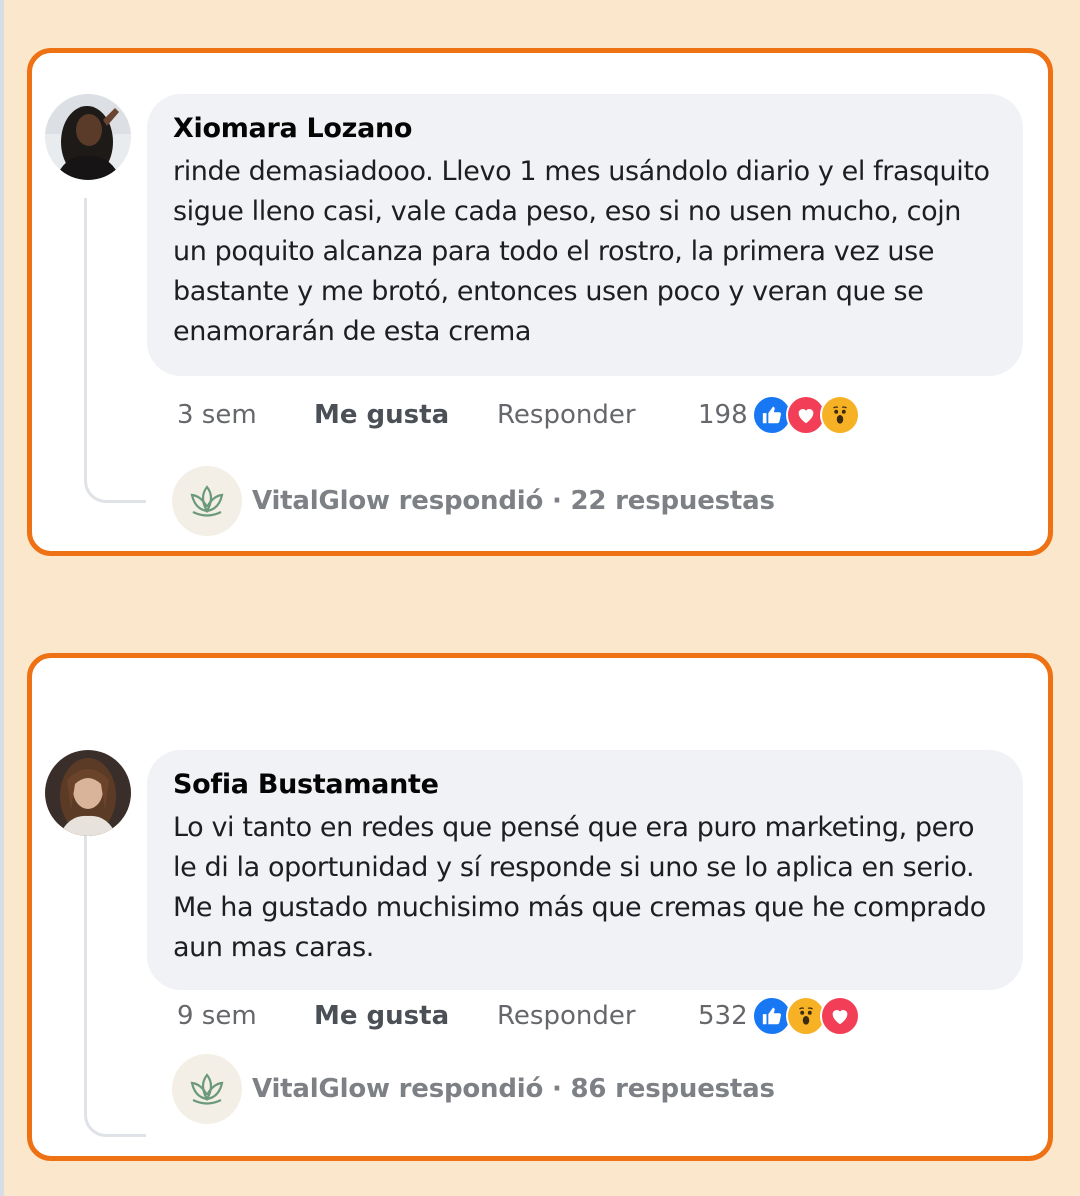 The width and height of the screenshot is (1080, 1196). What do you see at coordinates (723, 1016) in the screenshot?
I see `reaction-count: 532` at bounding box center [723, 1016].